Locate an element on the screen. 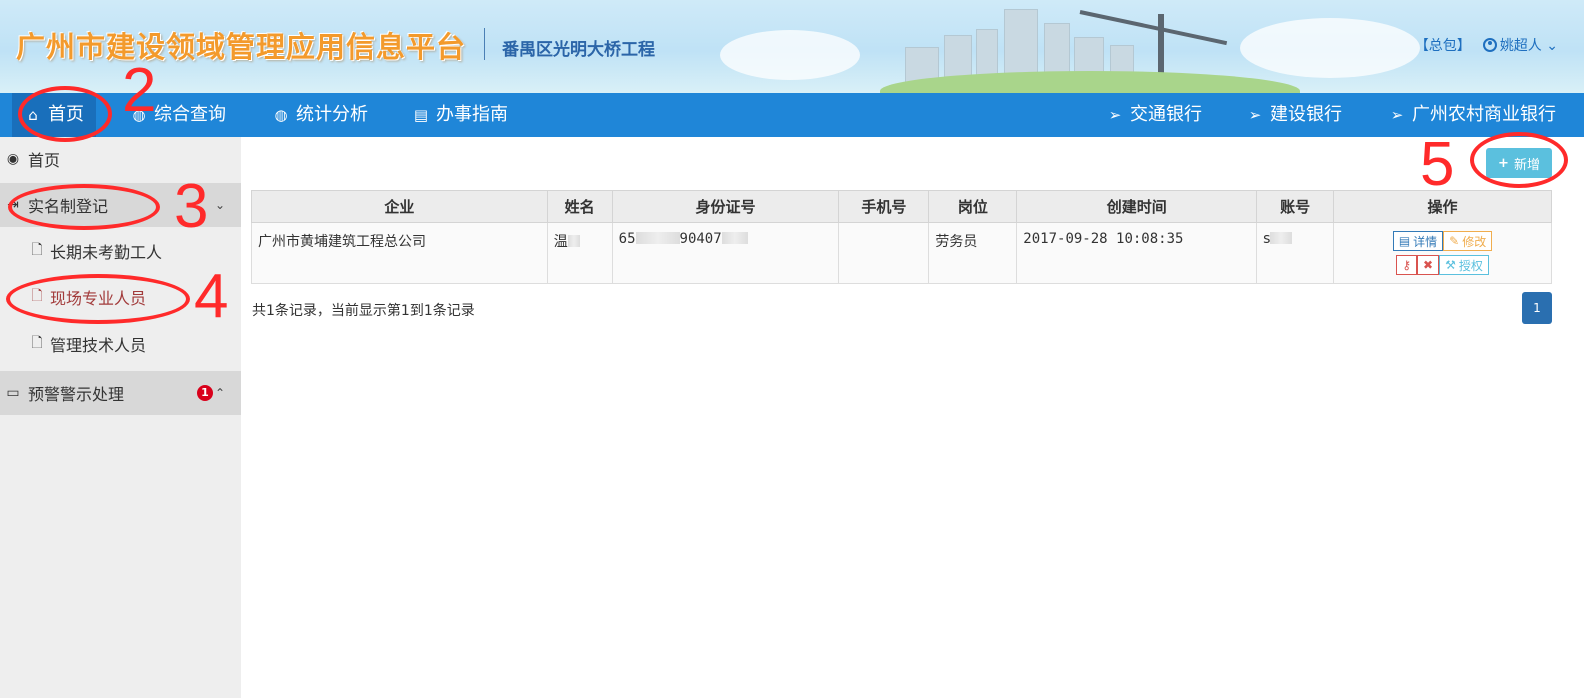 This screenshot has width=1584, height=698. detail-button: ▤ 详情 is located at coordinates (1418, 241).